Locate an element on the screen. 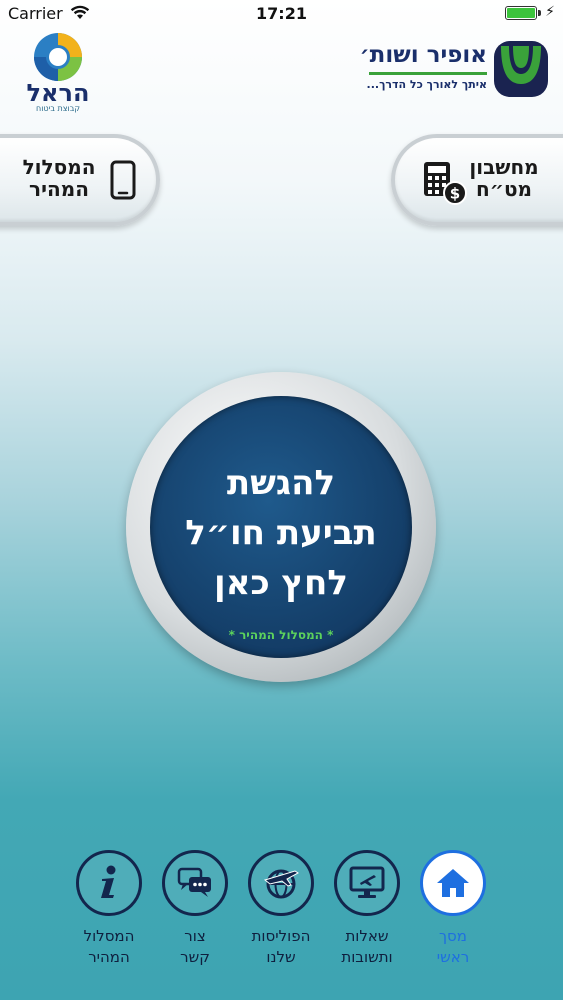 This screenshot has width=563, height=1000. harel-logo-icon is located at coordinates (58, 57).